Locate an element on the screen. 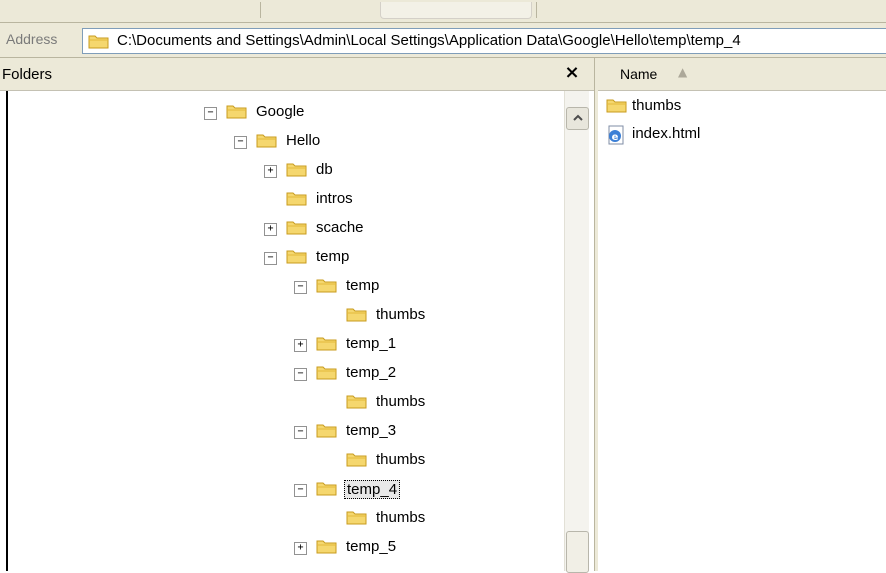 The height and width of the screenshot is (573, 886). folders-title: Folders is located at coordinates (27, 74).